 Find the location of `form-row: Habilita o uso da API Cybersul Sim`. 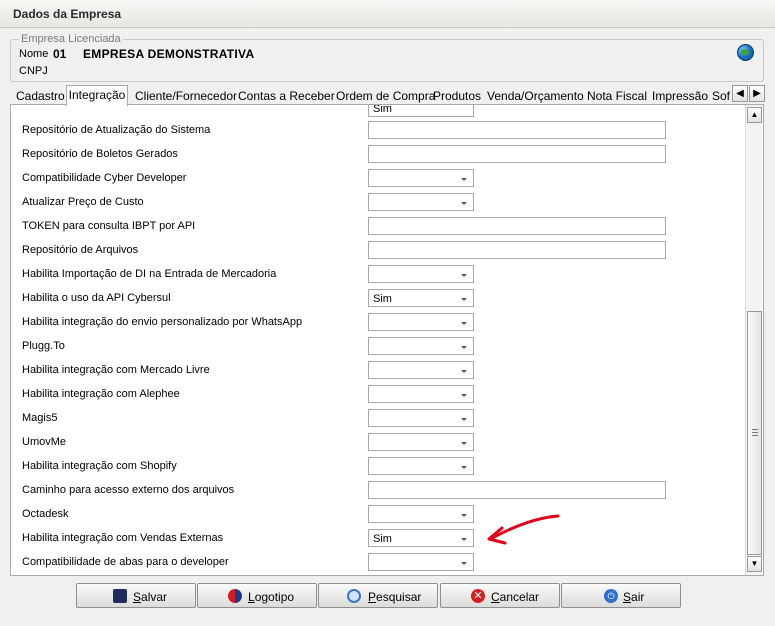

form-row: Habilita o uso da API Cybersul Sim is located at coordinates (376, 299).